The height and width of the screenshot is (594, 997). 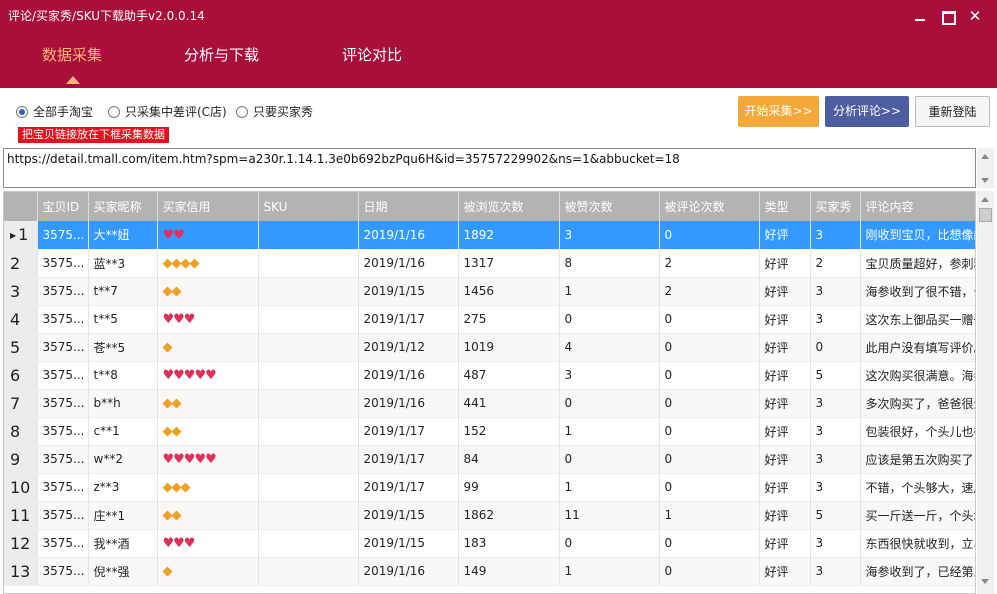 What do you see at coordinates (509, 515) in the screenshot?
I see `cell-views: 1862` at bounding box center [509, 515].